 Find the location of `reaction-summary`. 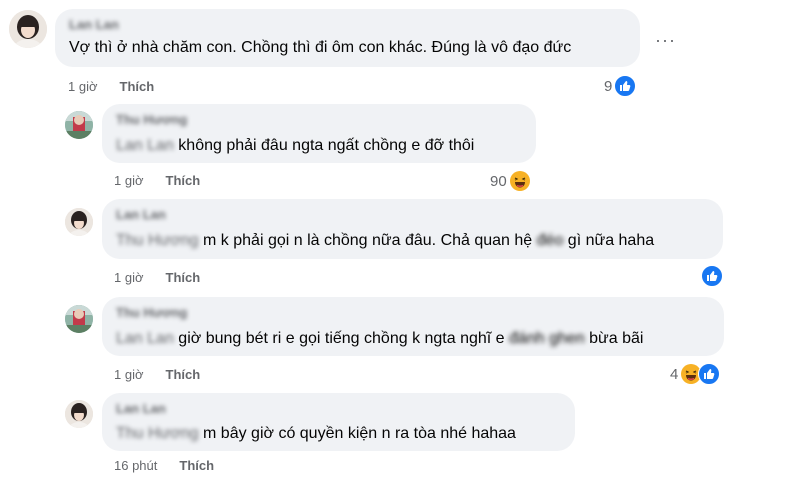

reaction-summary is located at coordinates (712, 276).